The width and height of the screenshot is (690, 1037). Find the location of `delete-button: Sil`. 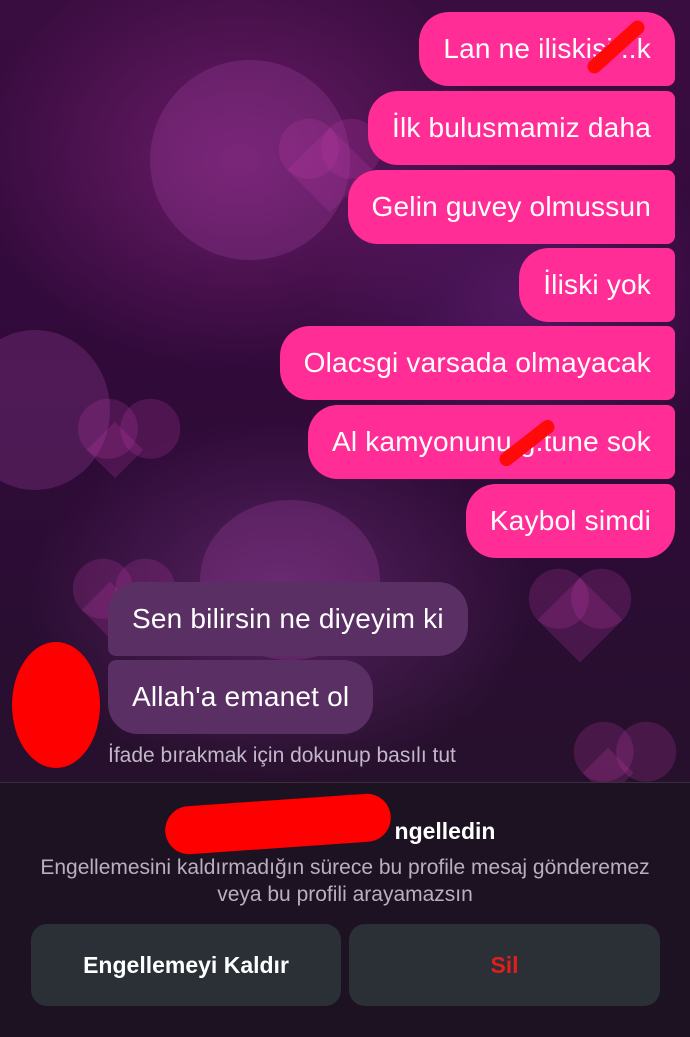

delete-button: Sil is located at coordinates (504, 965).